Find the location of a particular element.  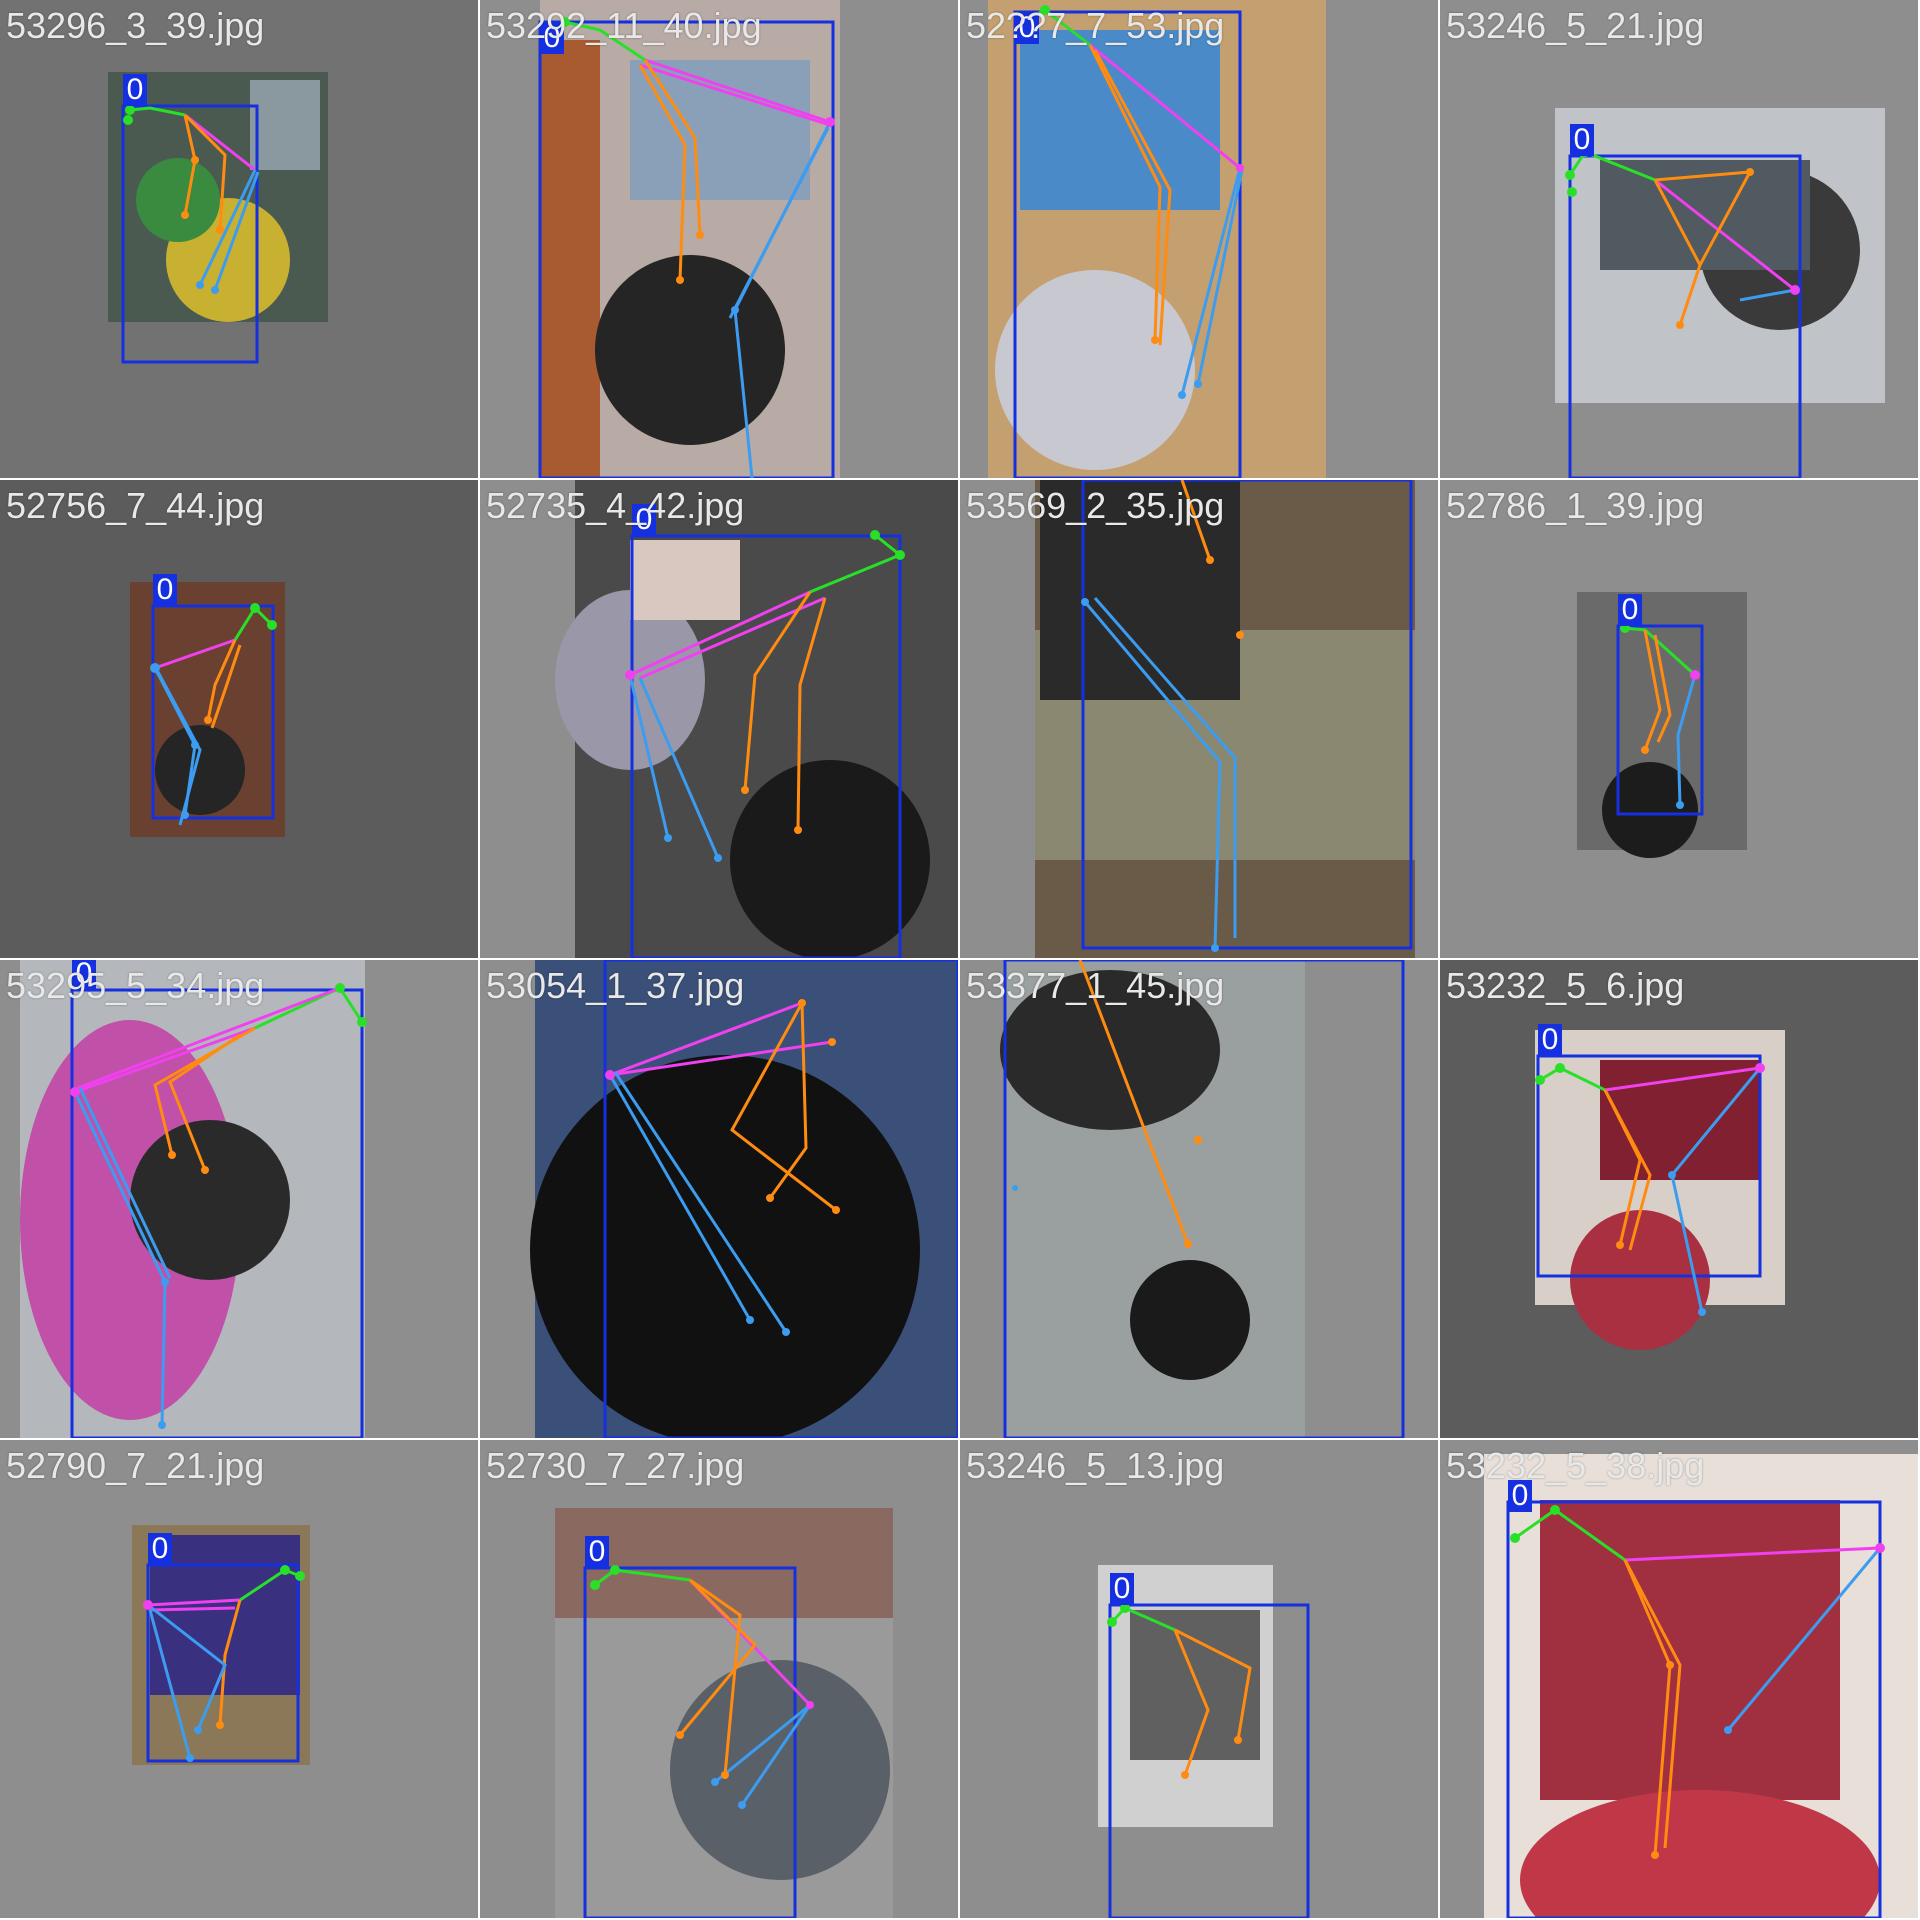

mosaic-tile: 0 53246_5_21.jpg is located at coordinates (1679, 239).